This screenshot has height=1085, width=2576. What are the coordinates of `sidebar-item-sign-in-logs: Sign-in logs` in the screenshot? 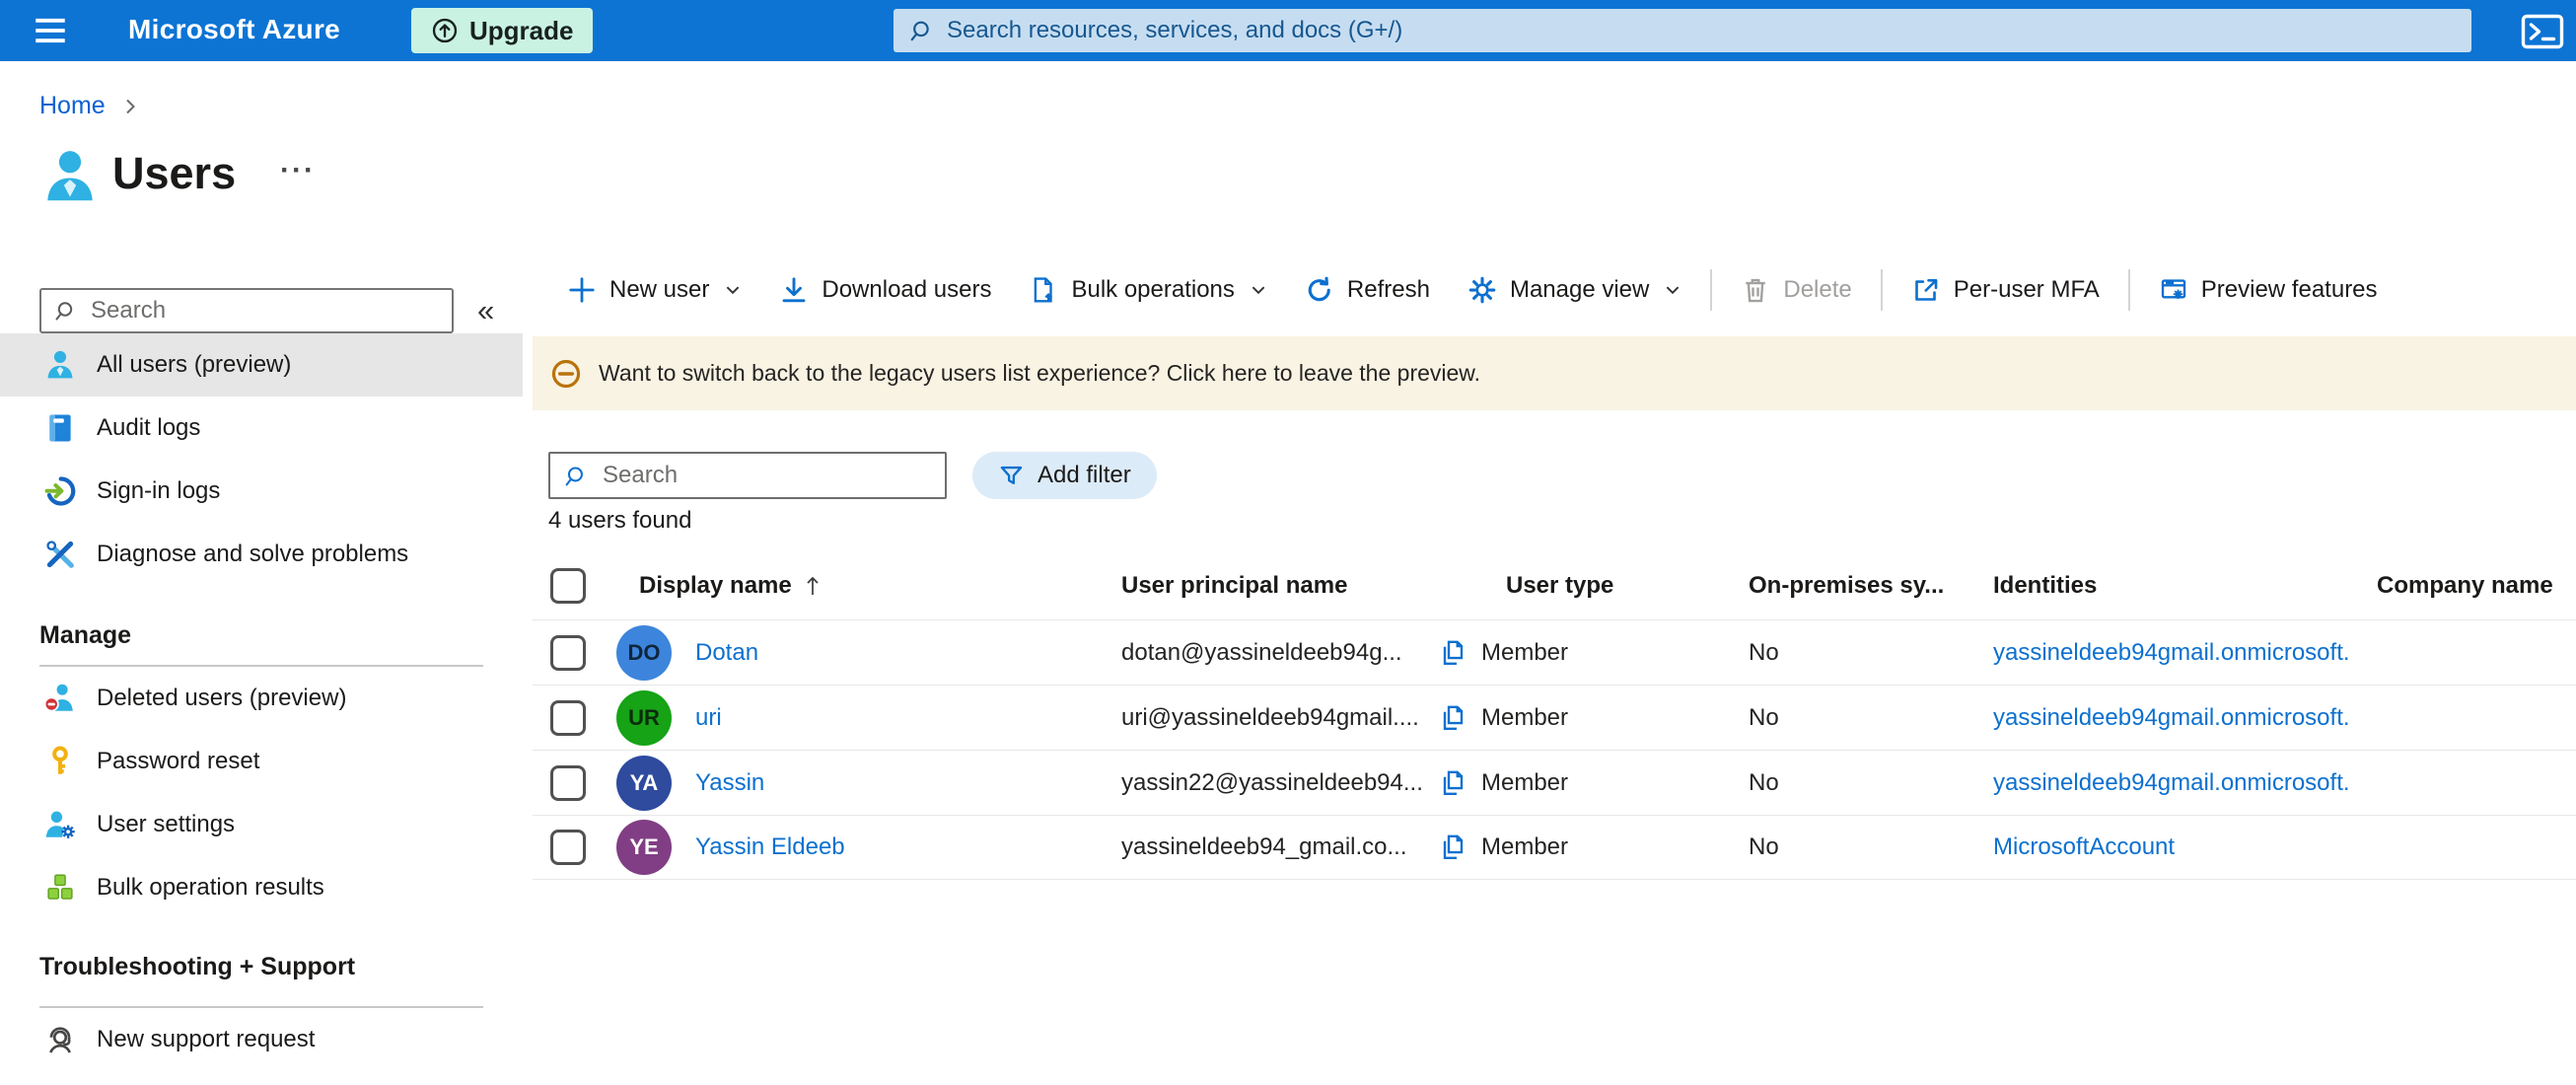 It's located at (261, 492).